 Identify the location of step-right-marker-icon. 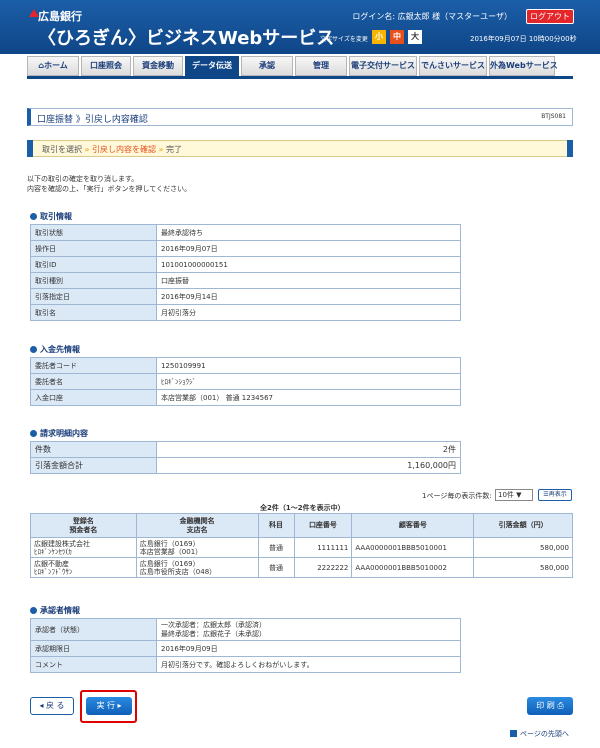
(570, 148).